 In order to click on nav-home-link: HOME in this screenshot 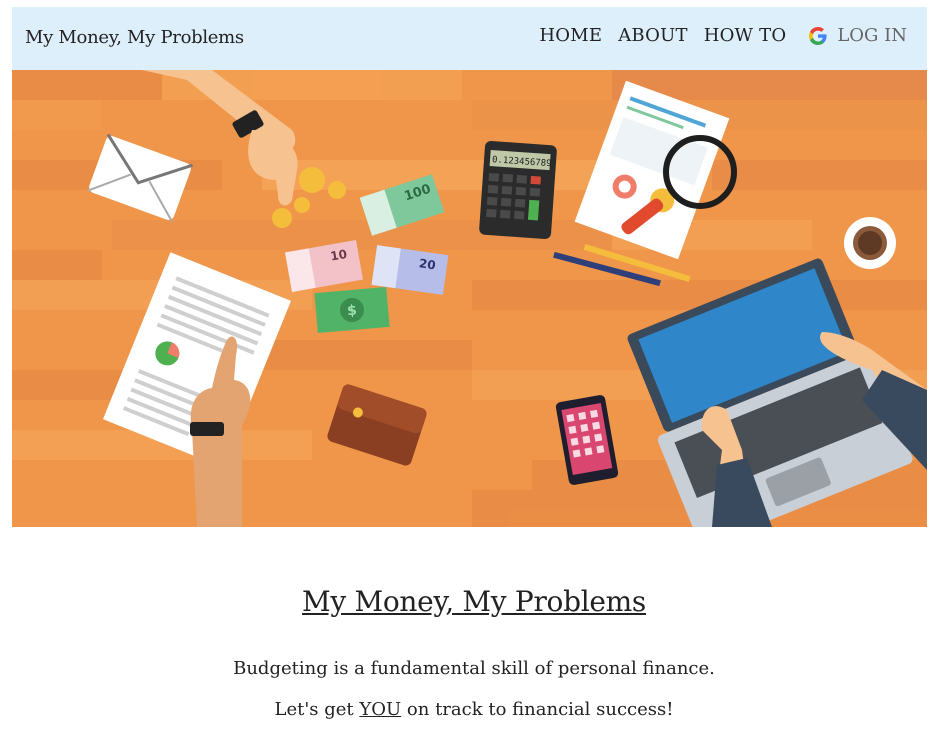, I will do `click(570, 35)`.